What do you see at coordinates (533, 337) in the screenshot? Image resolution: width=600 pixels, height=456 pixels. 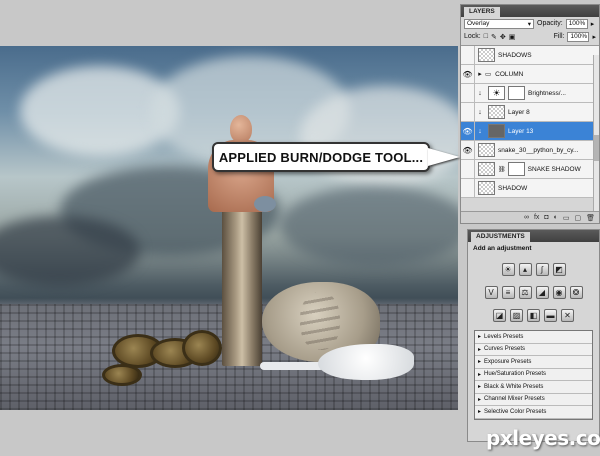 I see `preset-item: ▸ Levels Presets` at bounding box center [533, 337].